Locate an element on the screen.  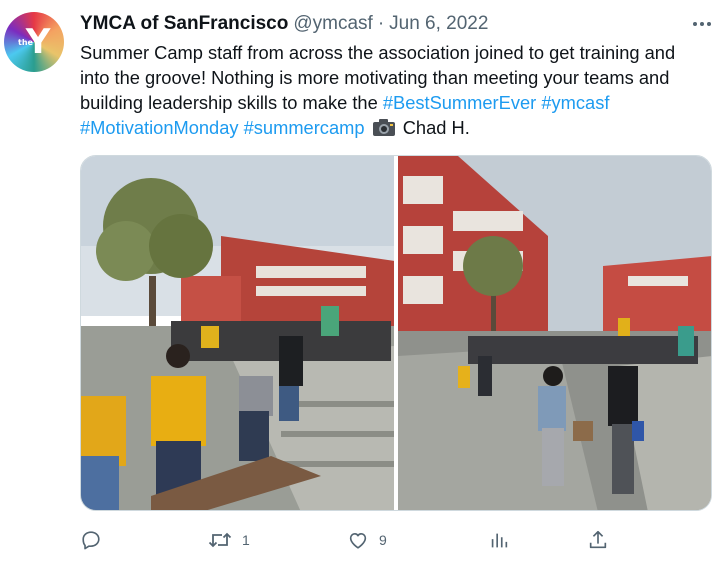
avatar-logo-small-text: the is located at coordinates (25, 42).